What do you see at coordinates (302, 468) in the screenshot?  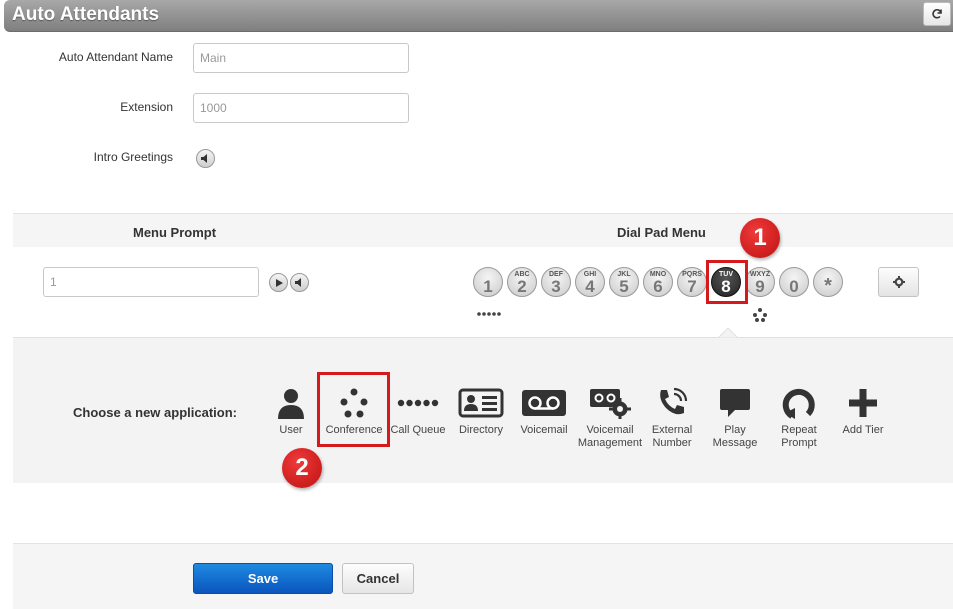 I see `annotation-badge-2: 2` at bounding box center [302, 468].